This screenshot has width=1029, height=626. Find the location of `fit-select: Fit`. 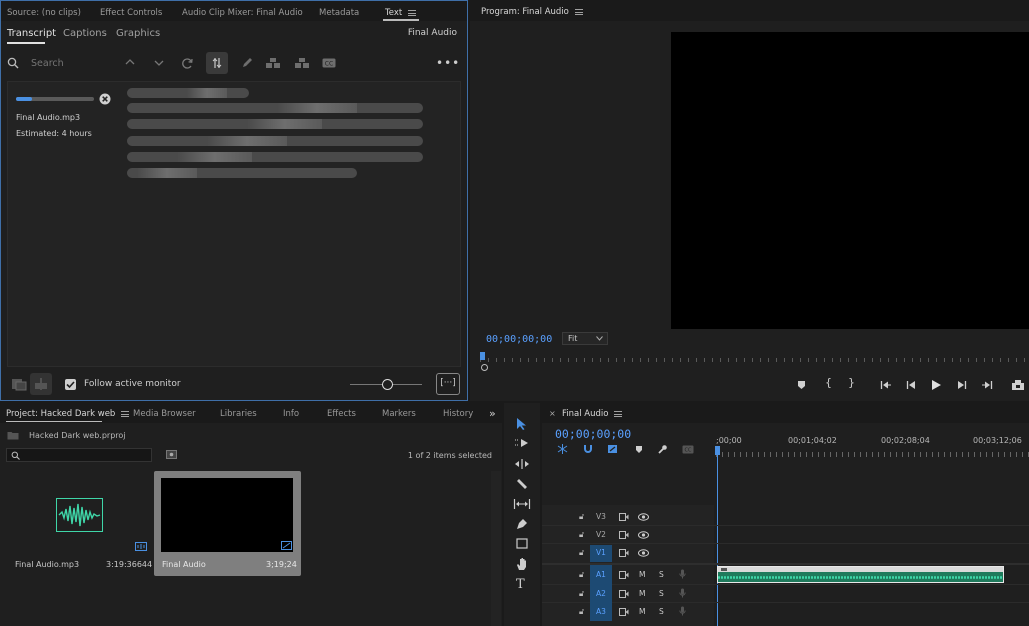

fit-select: Fit is located at coordinates (585, 338).